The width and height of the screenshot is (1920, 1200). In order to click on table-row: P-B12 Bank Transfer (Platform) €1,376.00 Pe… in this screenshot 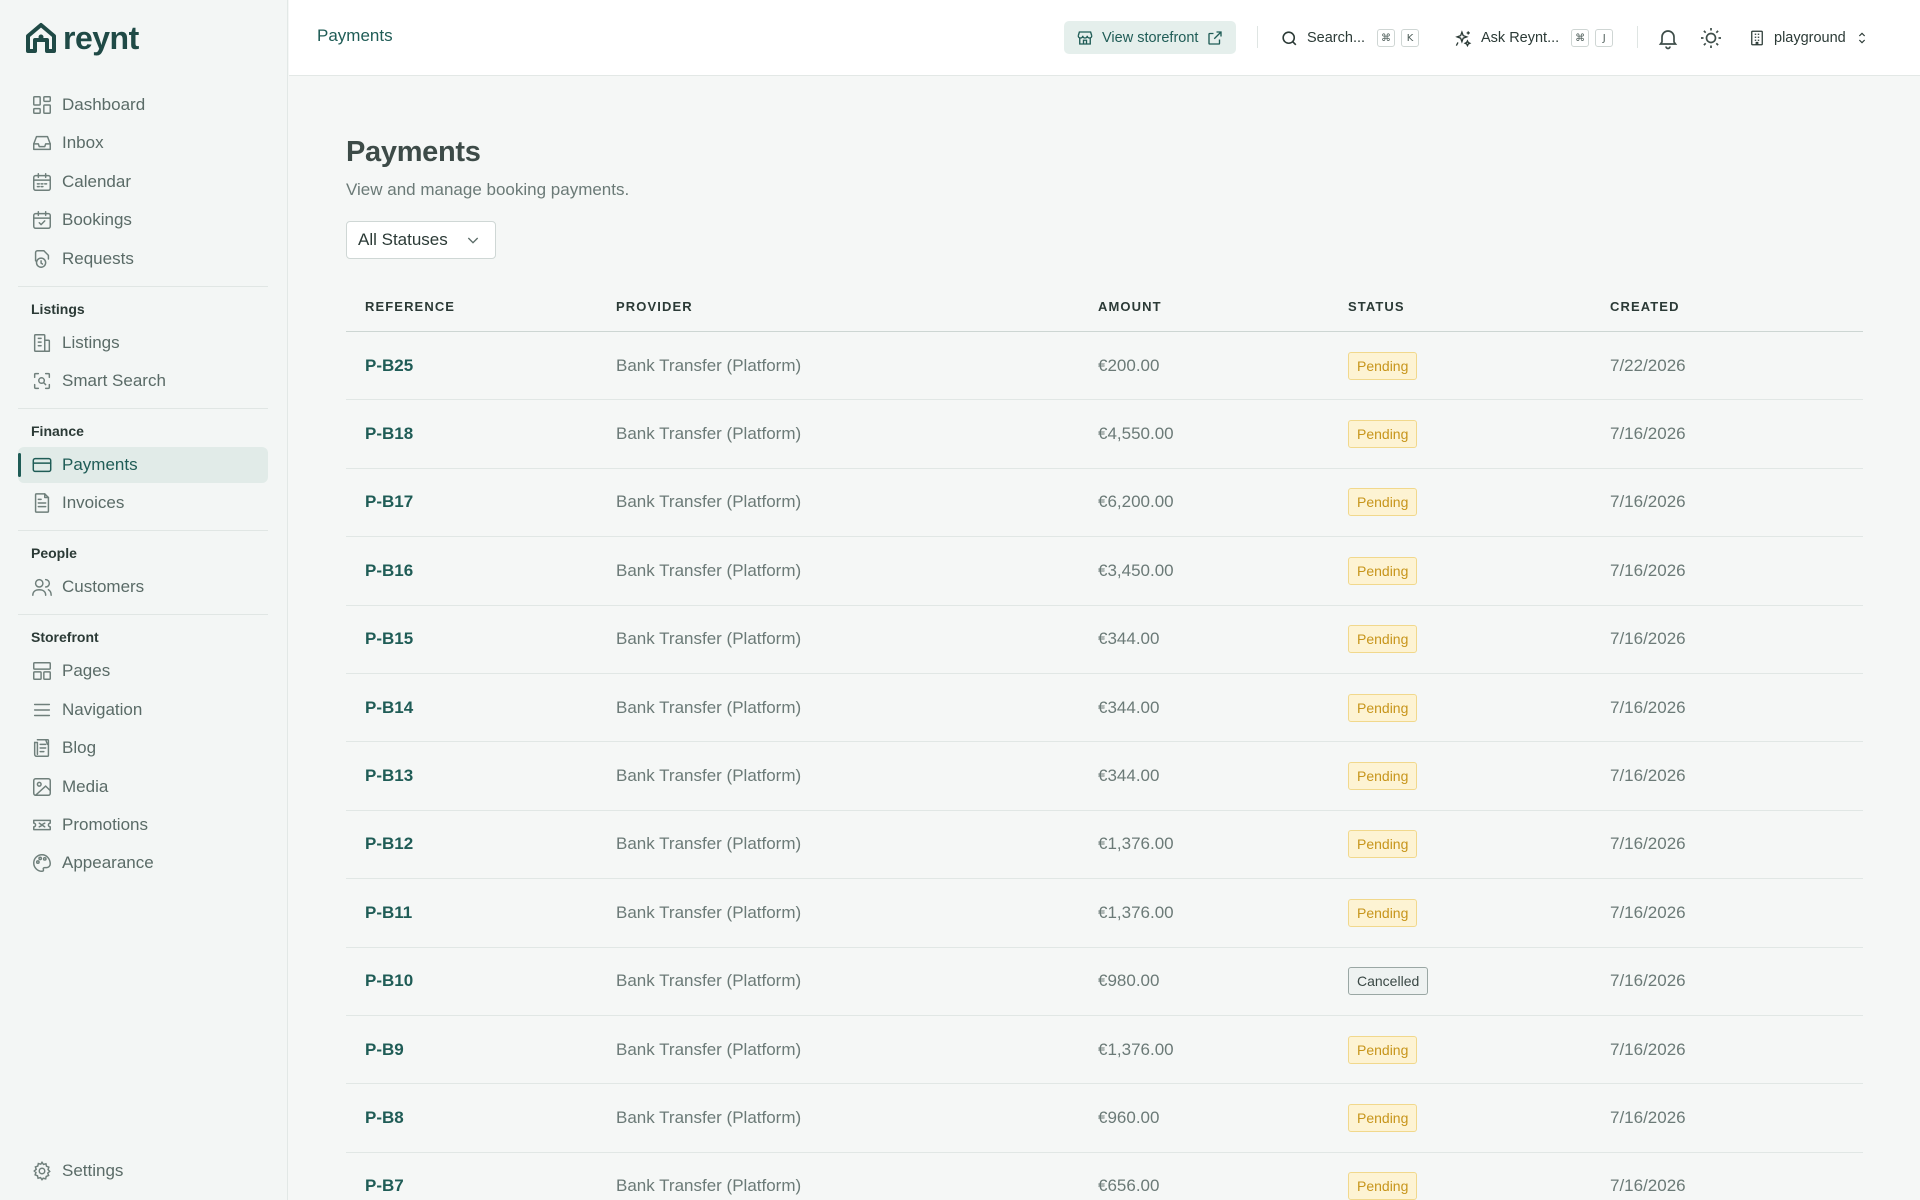, I will do `click(1104, 845)`.